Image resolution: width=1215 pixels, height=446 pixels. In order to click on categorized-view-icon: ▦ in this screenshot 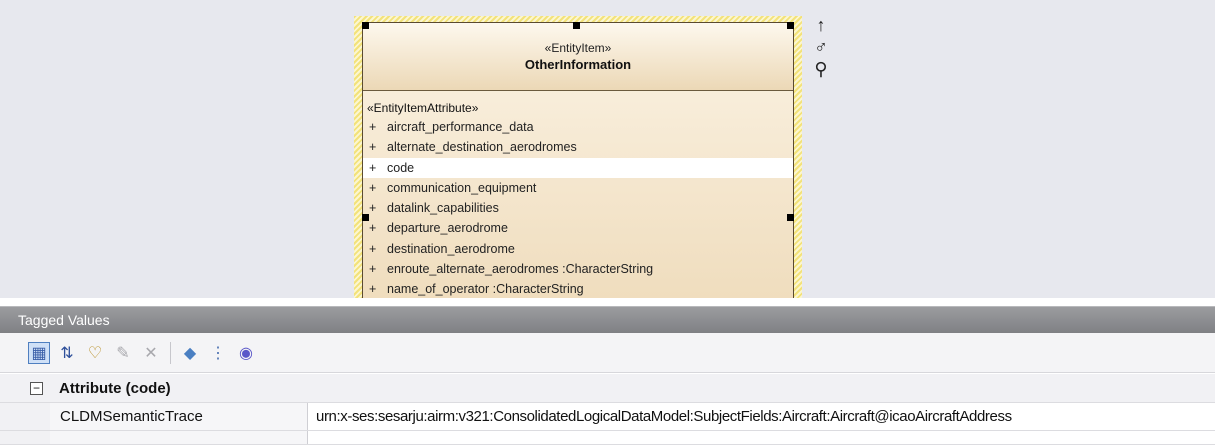, I will do `click(39, 352)`.